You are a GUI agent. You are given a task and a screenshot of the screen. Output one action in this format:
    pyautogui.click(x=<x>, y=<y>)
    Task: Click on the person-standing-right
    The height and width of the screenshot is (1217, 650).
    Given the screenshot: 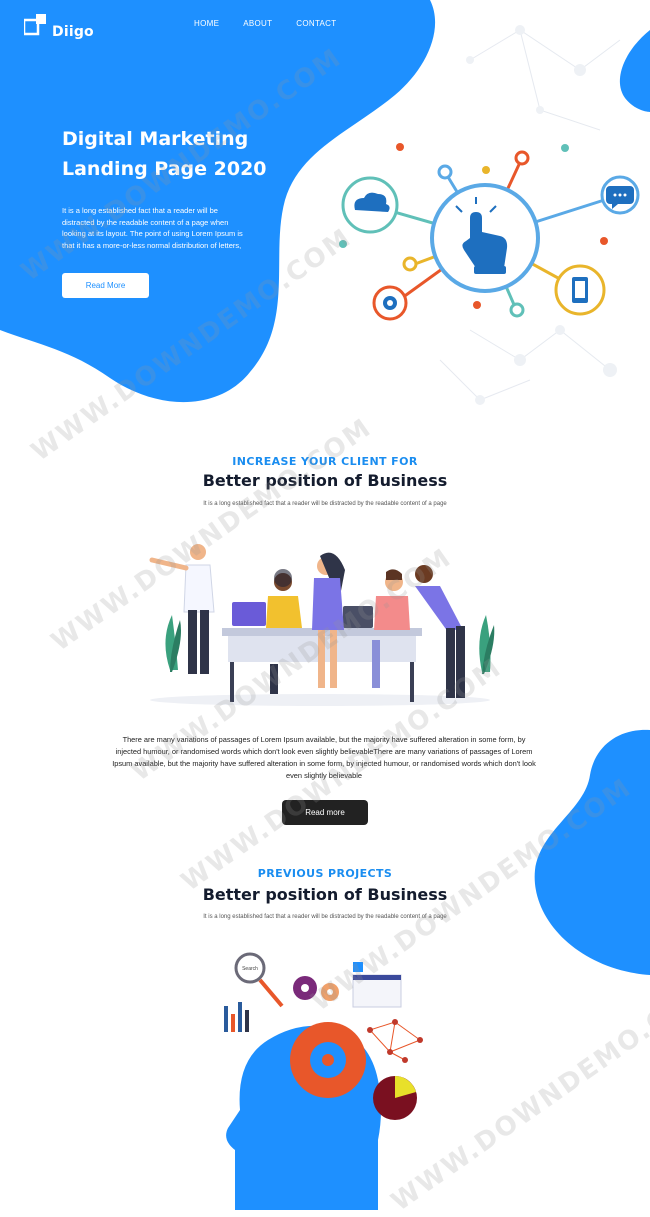 What is the action you would take?
    pyautogui.click(x=440, y=631)
    